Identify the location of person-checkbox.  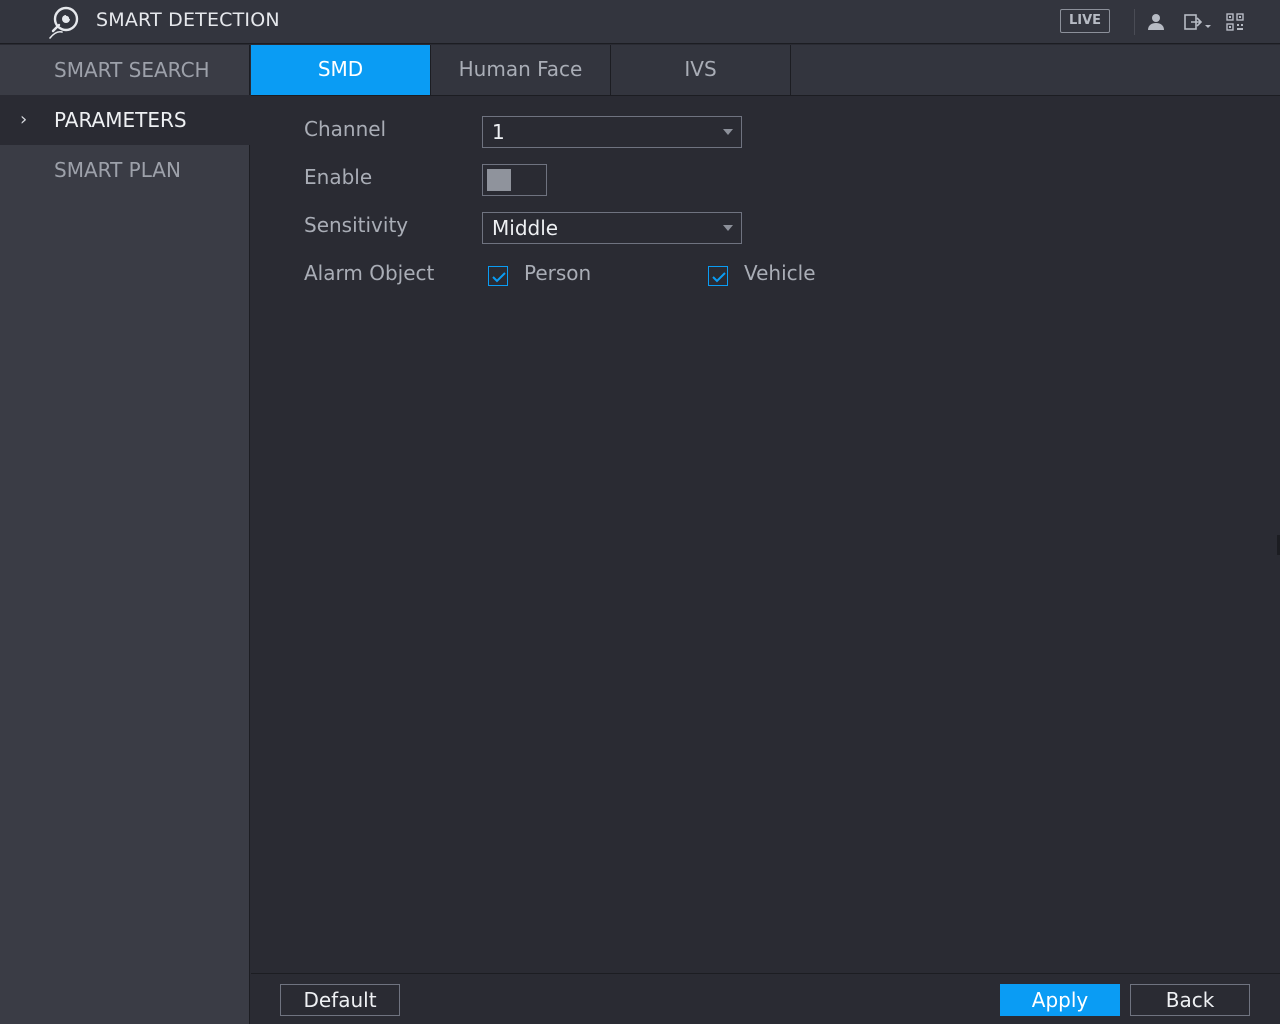
(498, 276).